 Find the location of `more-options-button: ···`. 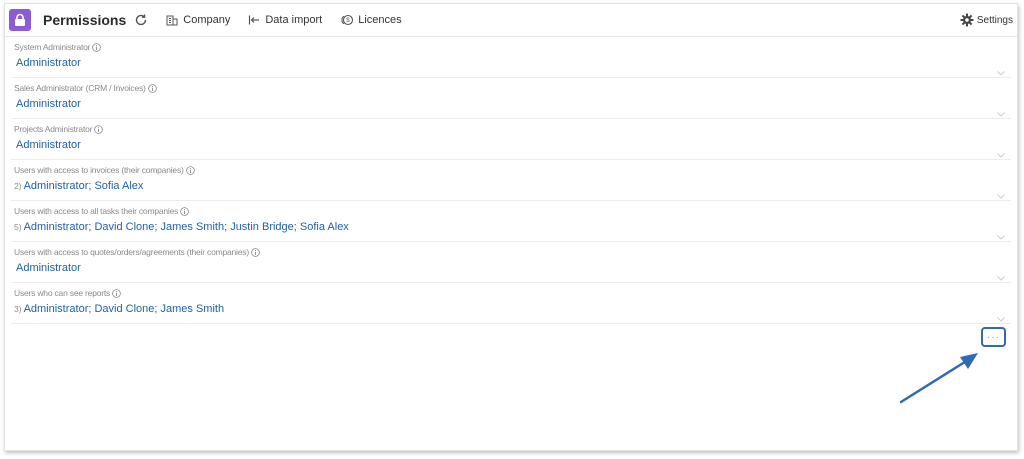

more-options-button: ··· is located at coordinates (993, 337).